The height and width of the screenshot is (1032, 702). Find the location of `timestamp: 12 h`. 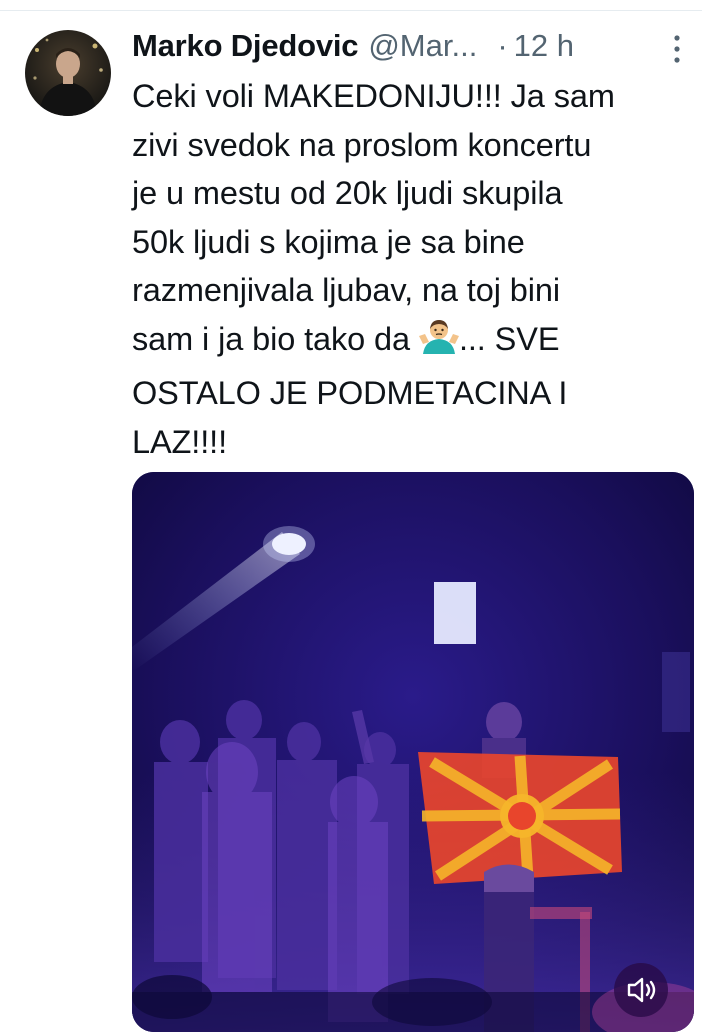

timestamp: 12 h is located at coordinates (544, 46).